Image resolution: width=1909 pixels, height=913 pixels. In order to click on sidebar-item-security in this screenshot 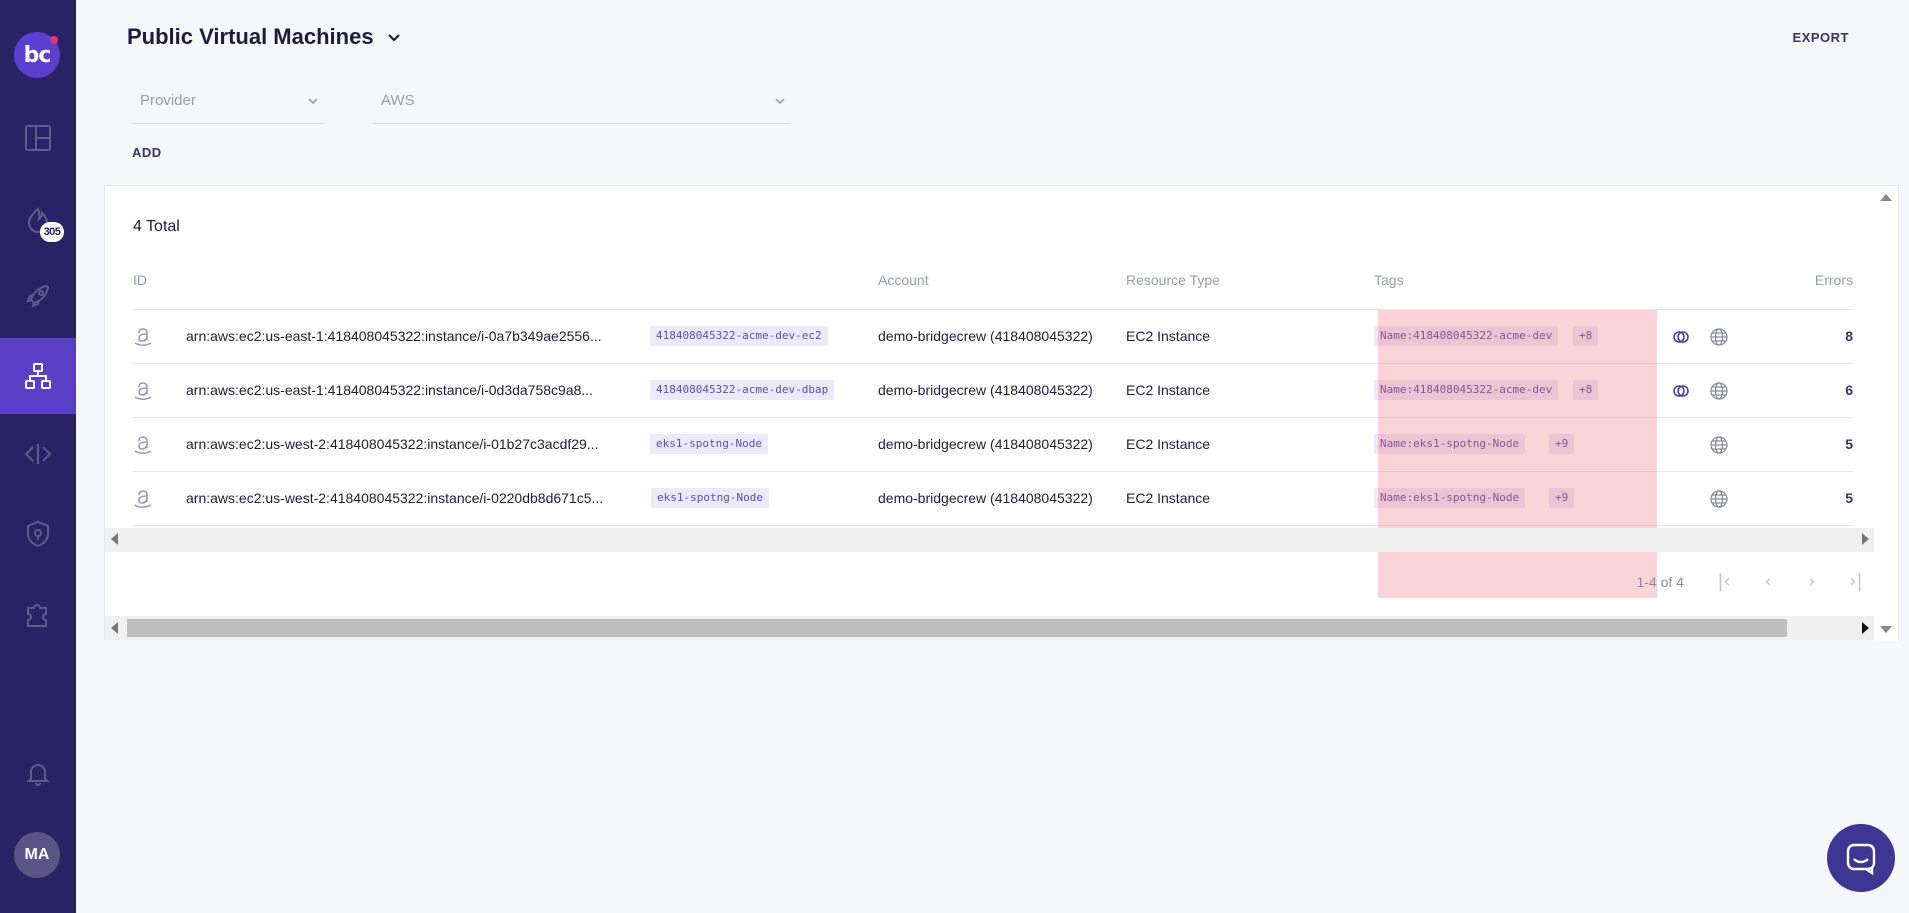, I will do `click(38, 534)`.